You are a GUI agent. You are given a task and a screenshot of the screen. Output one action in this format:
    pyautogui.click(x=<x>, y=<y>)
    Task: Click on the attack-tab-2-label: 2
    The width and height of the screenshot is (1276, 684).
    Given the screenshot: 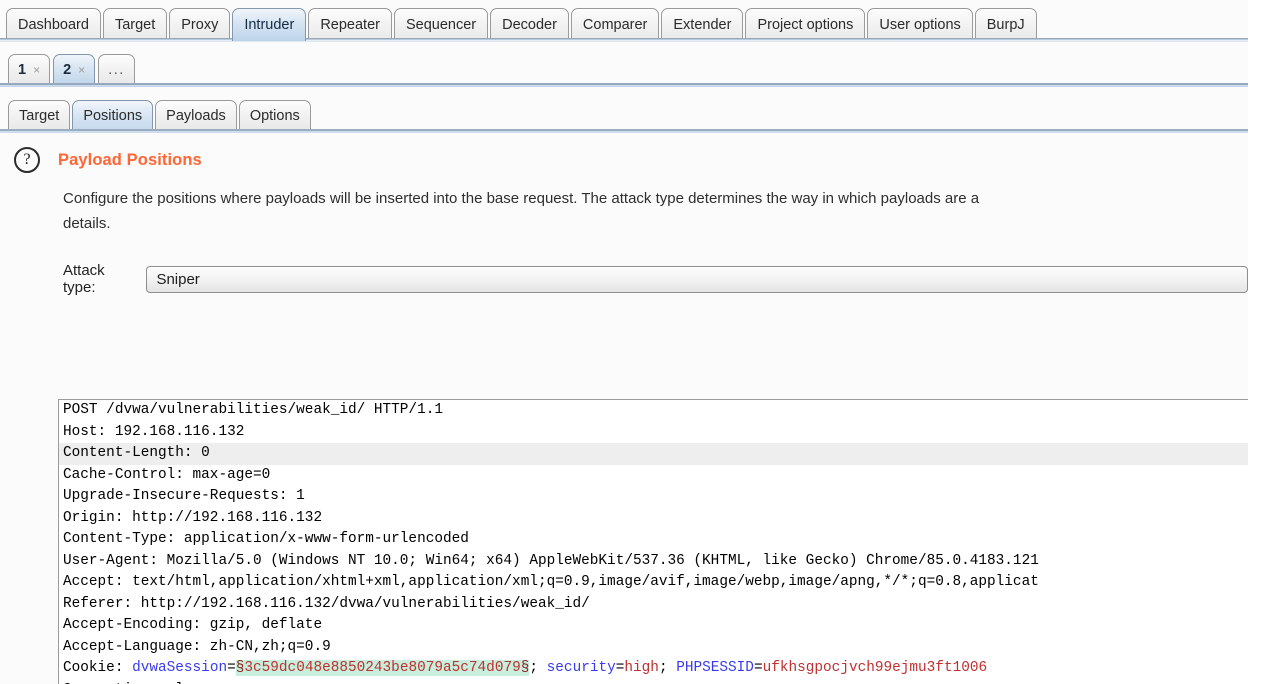 What is the action you would take?
    pyautogui.click(x=67, y=70)
    